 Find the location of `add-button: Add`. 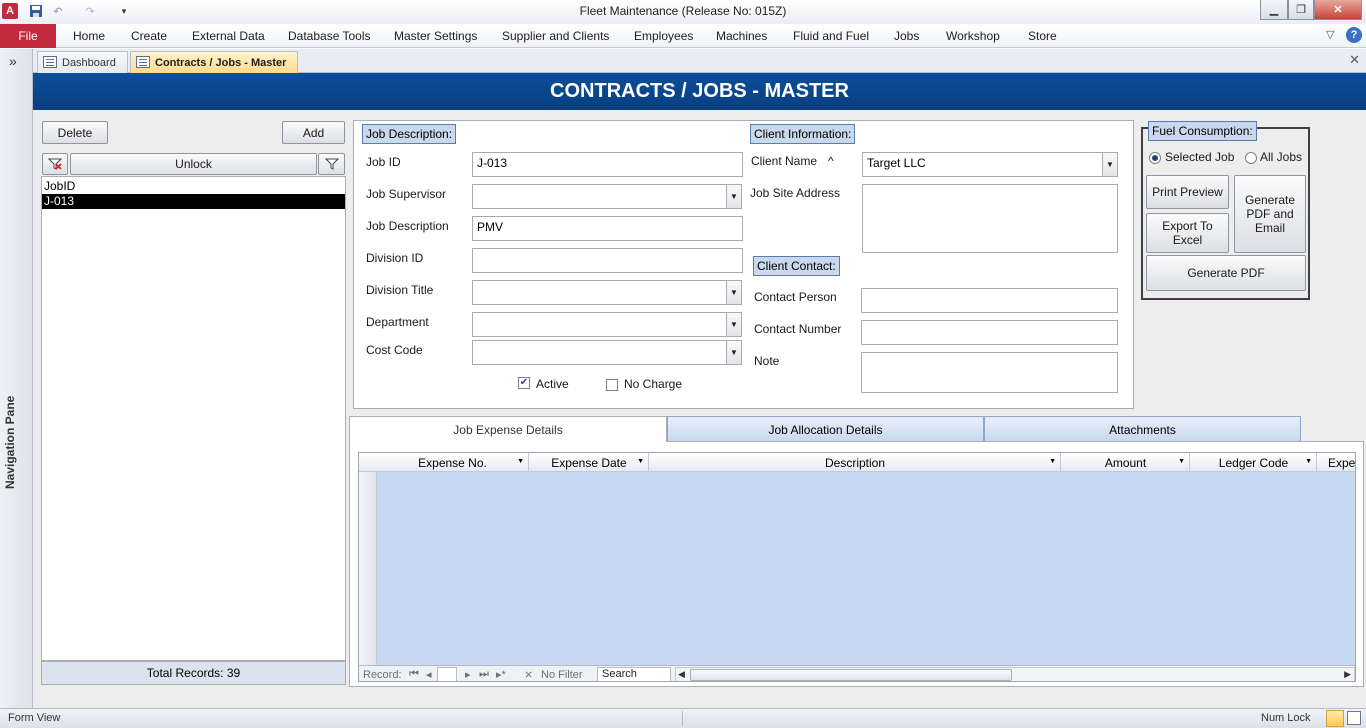

add-button: Add is located at coordinates (313, 132).